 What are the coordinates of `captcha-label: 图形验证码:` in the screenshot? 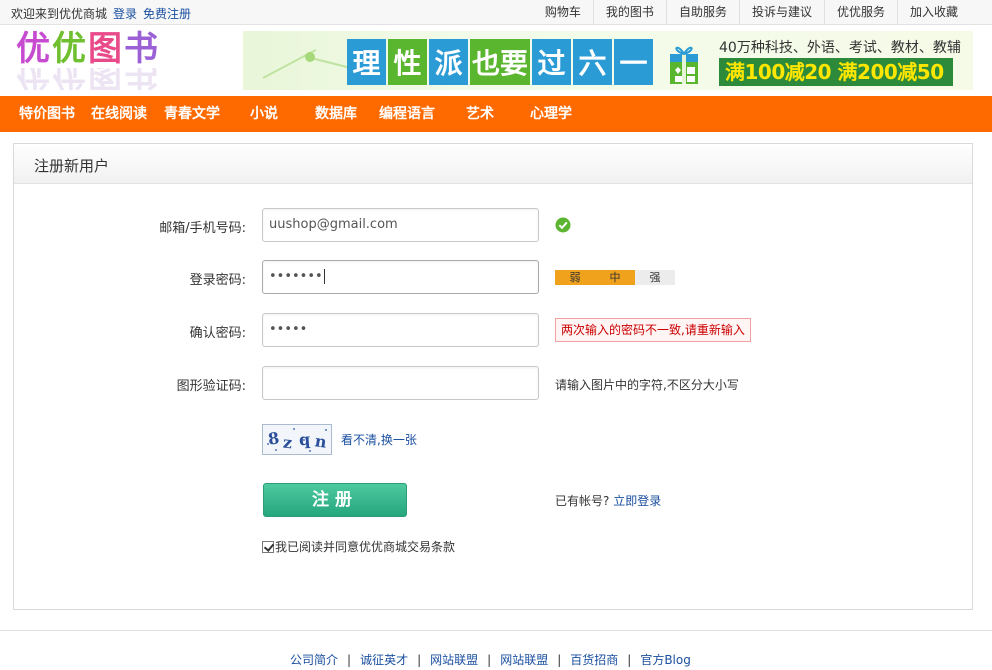 It's located at (211, 386).